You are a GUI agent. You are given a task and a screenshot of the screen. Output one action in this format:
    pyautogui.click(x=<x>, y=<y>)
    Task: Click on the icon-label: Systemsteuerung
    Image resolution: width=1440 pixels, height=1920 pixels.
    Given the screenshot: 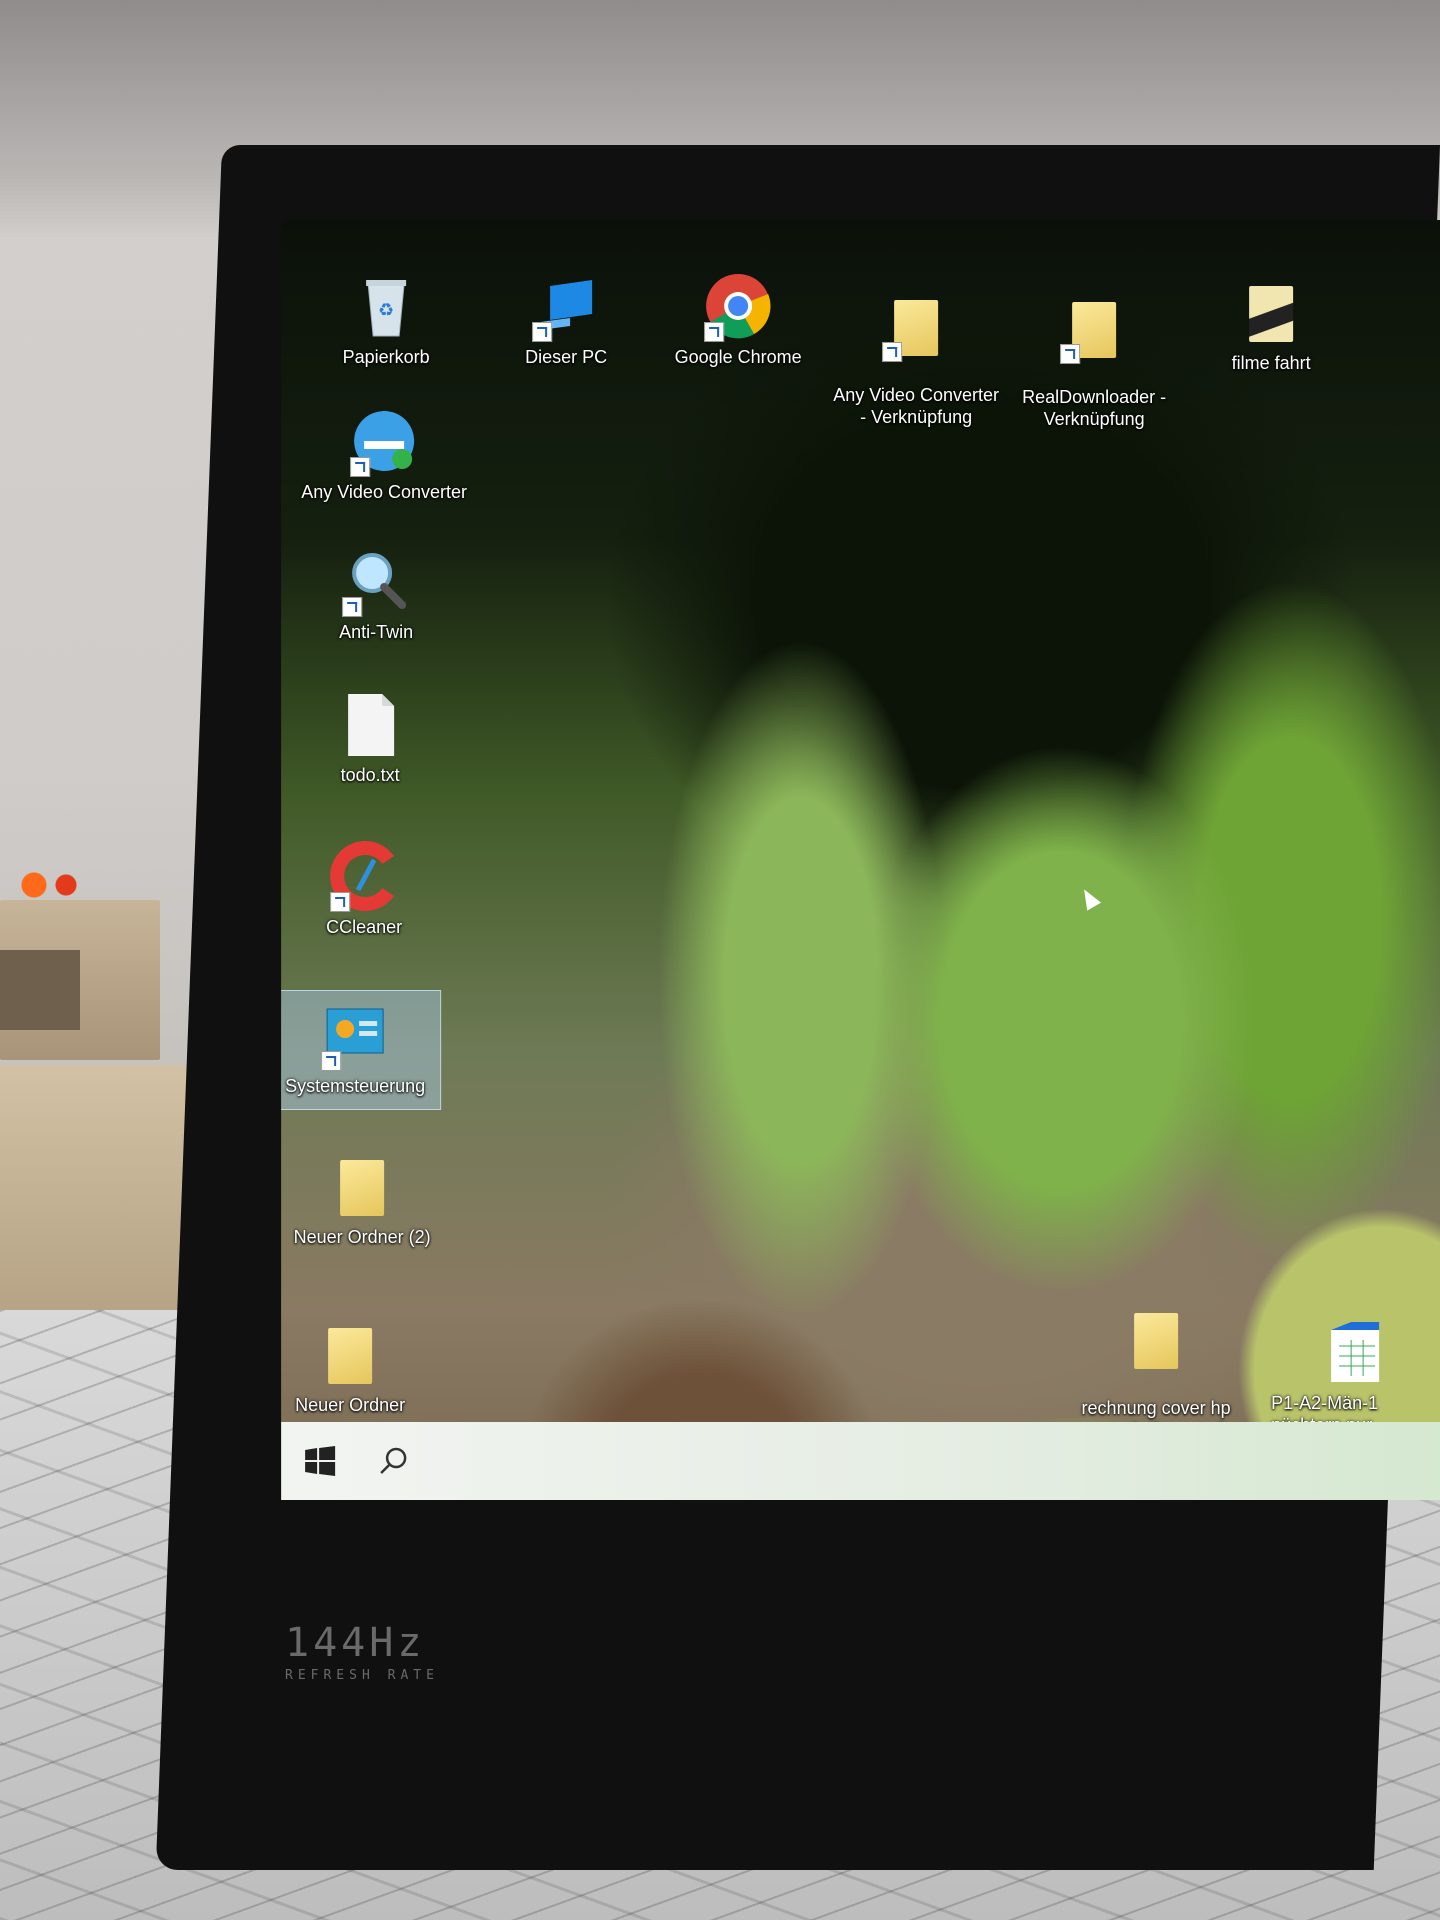 What is the action you would take?
    pyautogui.click(x=355, y=1086)
    